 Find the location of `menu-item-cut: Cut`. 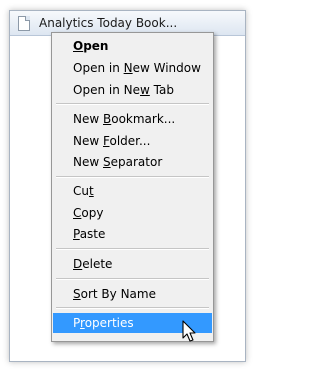

menu-item-cut: Cut is located at coordinates (132, 191).